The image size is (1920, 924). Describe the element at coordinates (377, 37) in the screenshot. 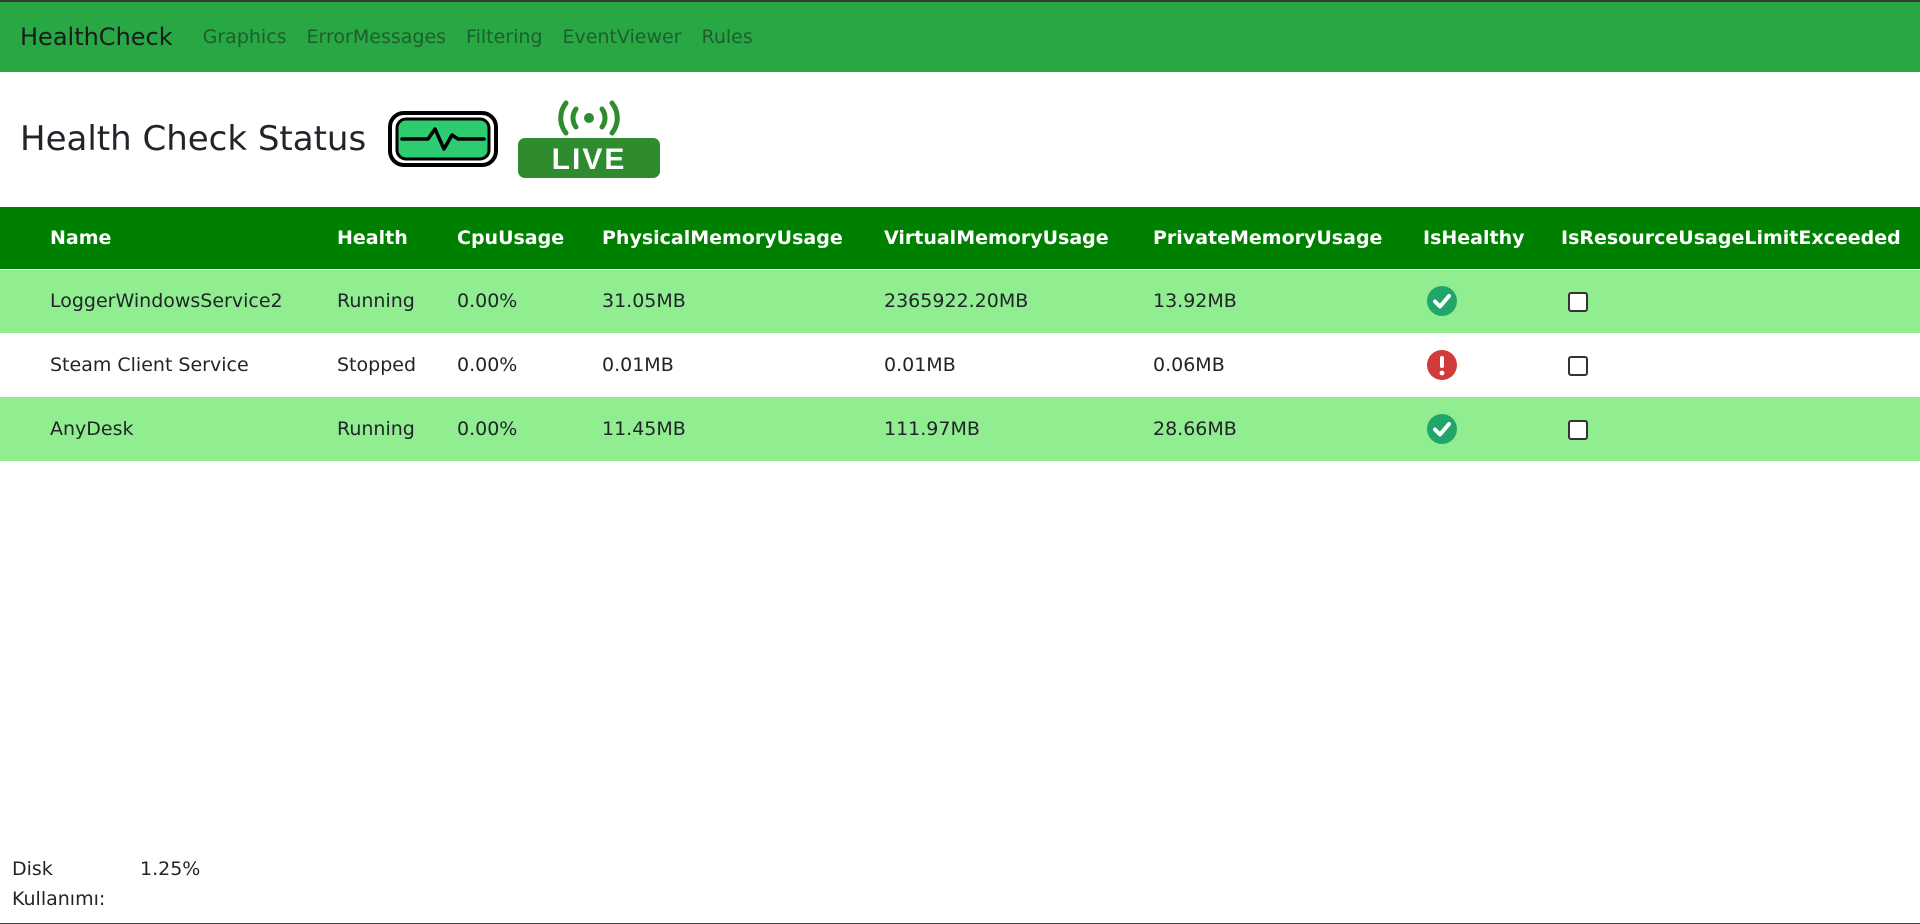

I see `nav-item-error-messages: ErrorMessages` at that location.